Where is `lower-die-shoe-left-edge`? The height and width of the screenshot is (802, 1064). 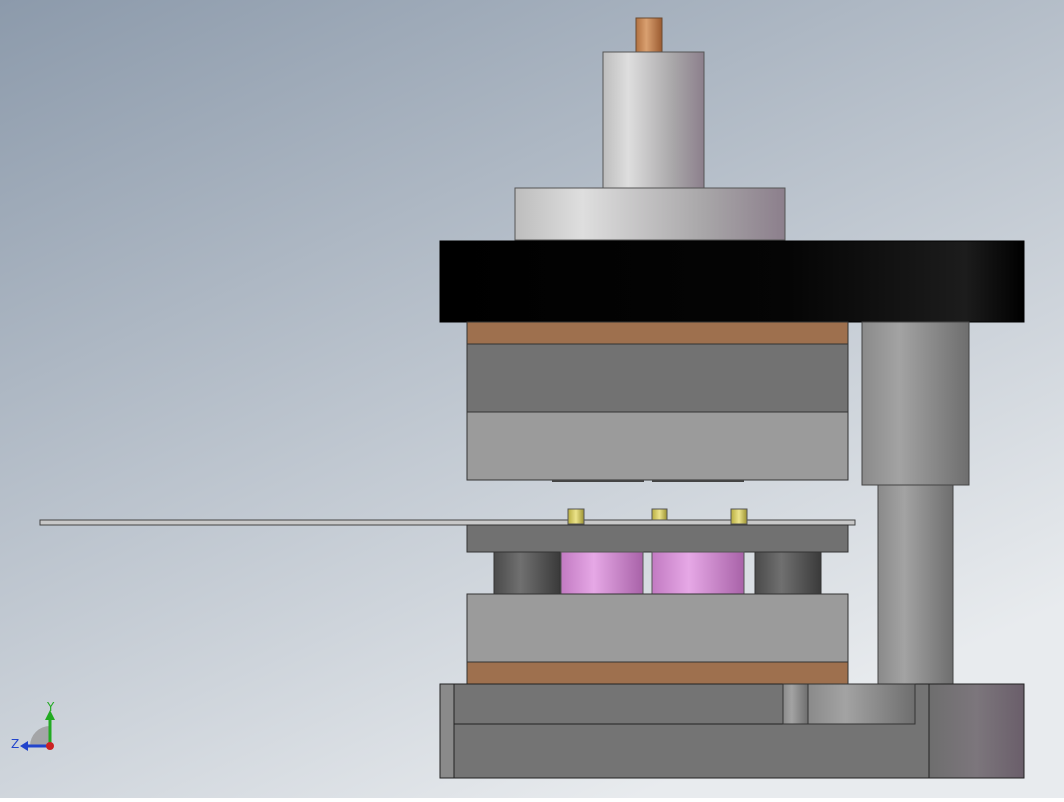 lower-die-shoe-left-edge is located at coordinates (447, 731).